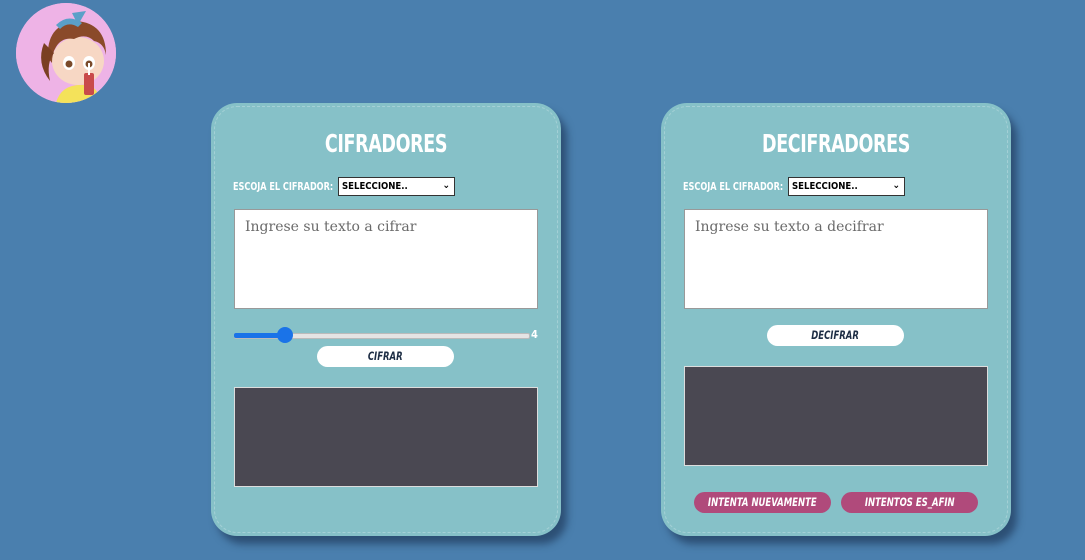  What do you see at coordinates (285, 335) in the screenshot?
I see `slider-thumb` at bounding box center [285, 335].